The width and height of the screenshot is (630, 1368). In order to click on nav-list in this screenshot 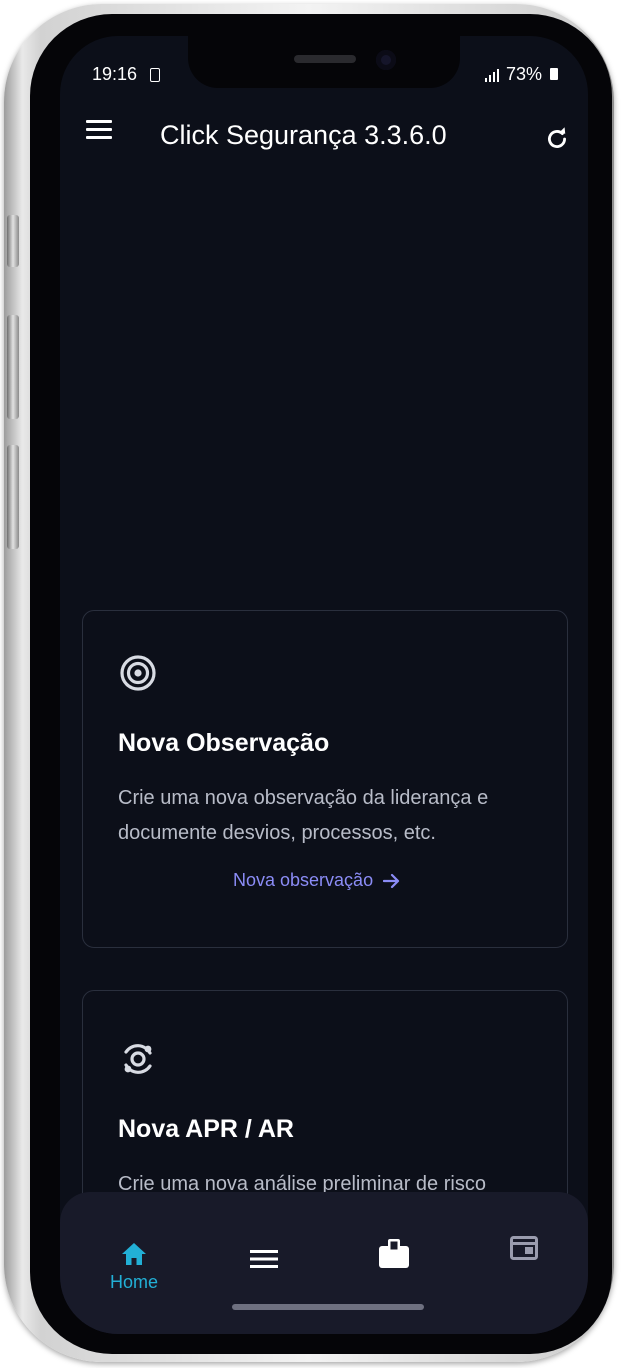, I will do `click(264, 1242)`.